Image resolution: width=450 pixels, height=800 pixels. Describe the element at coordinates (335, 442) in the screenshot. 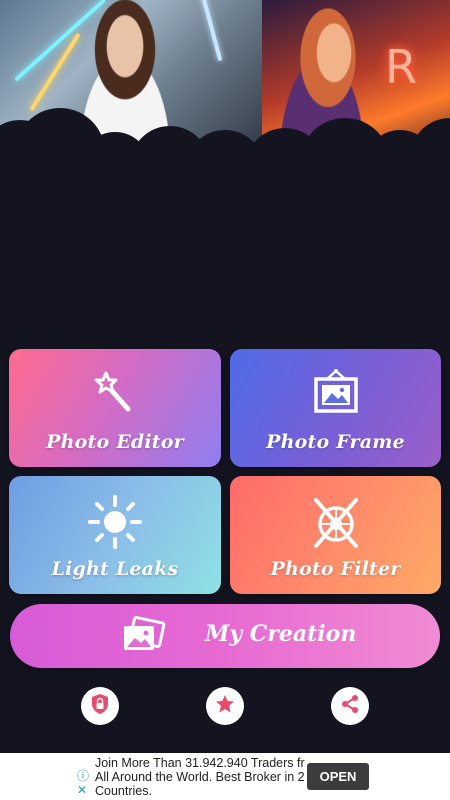

I see `photo-frame-label: Photo Frame` at that location.